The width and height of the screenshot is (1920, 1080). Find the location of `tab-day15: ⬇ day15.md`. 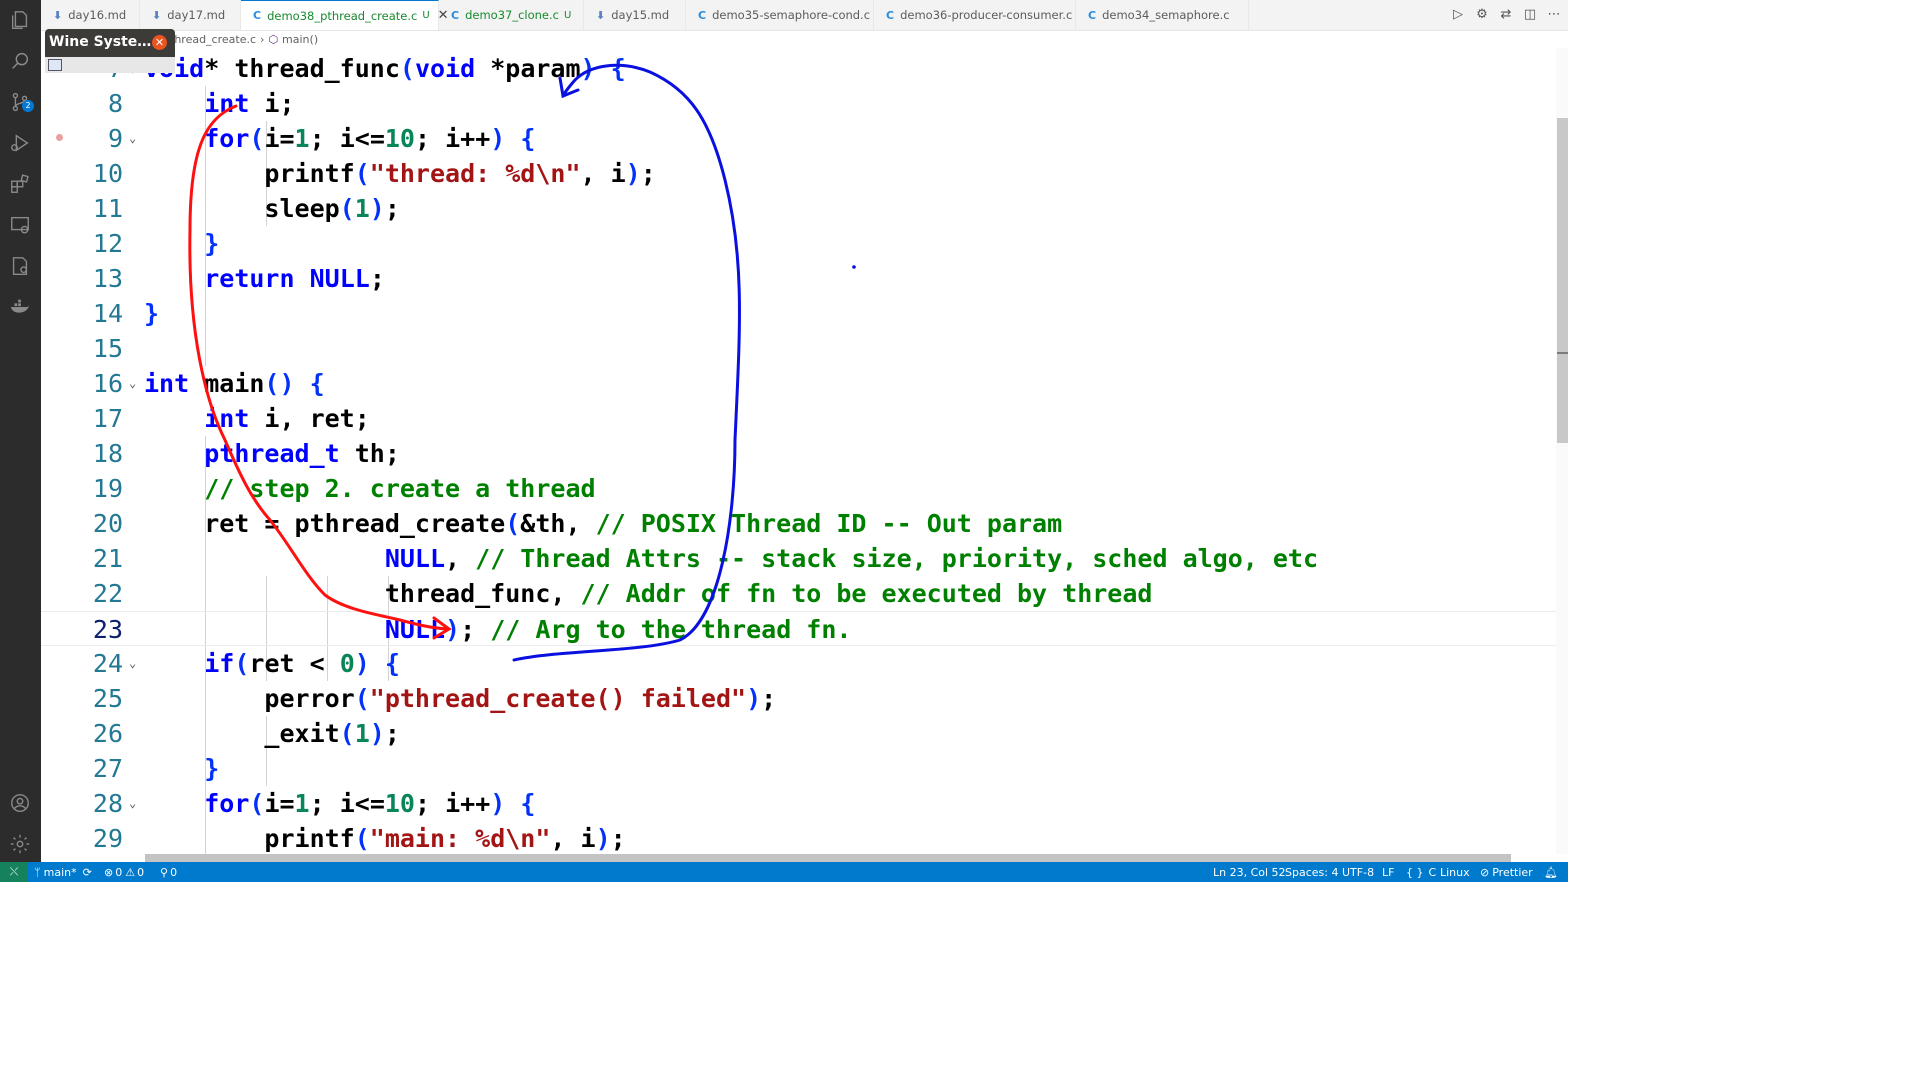

tab-day15: ⬇ day15.md is located at coordinates (635, 15).